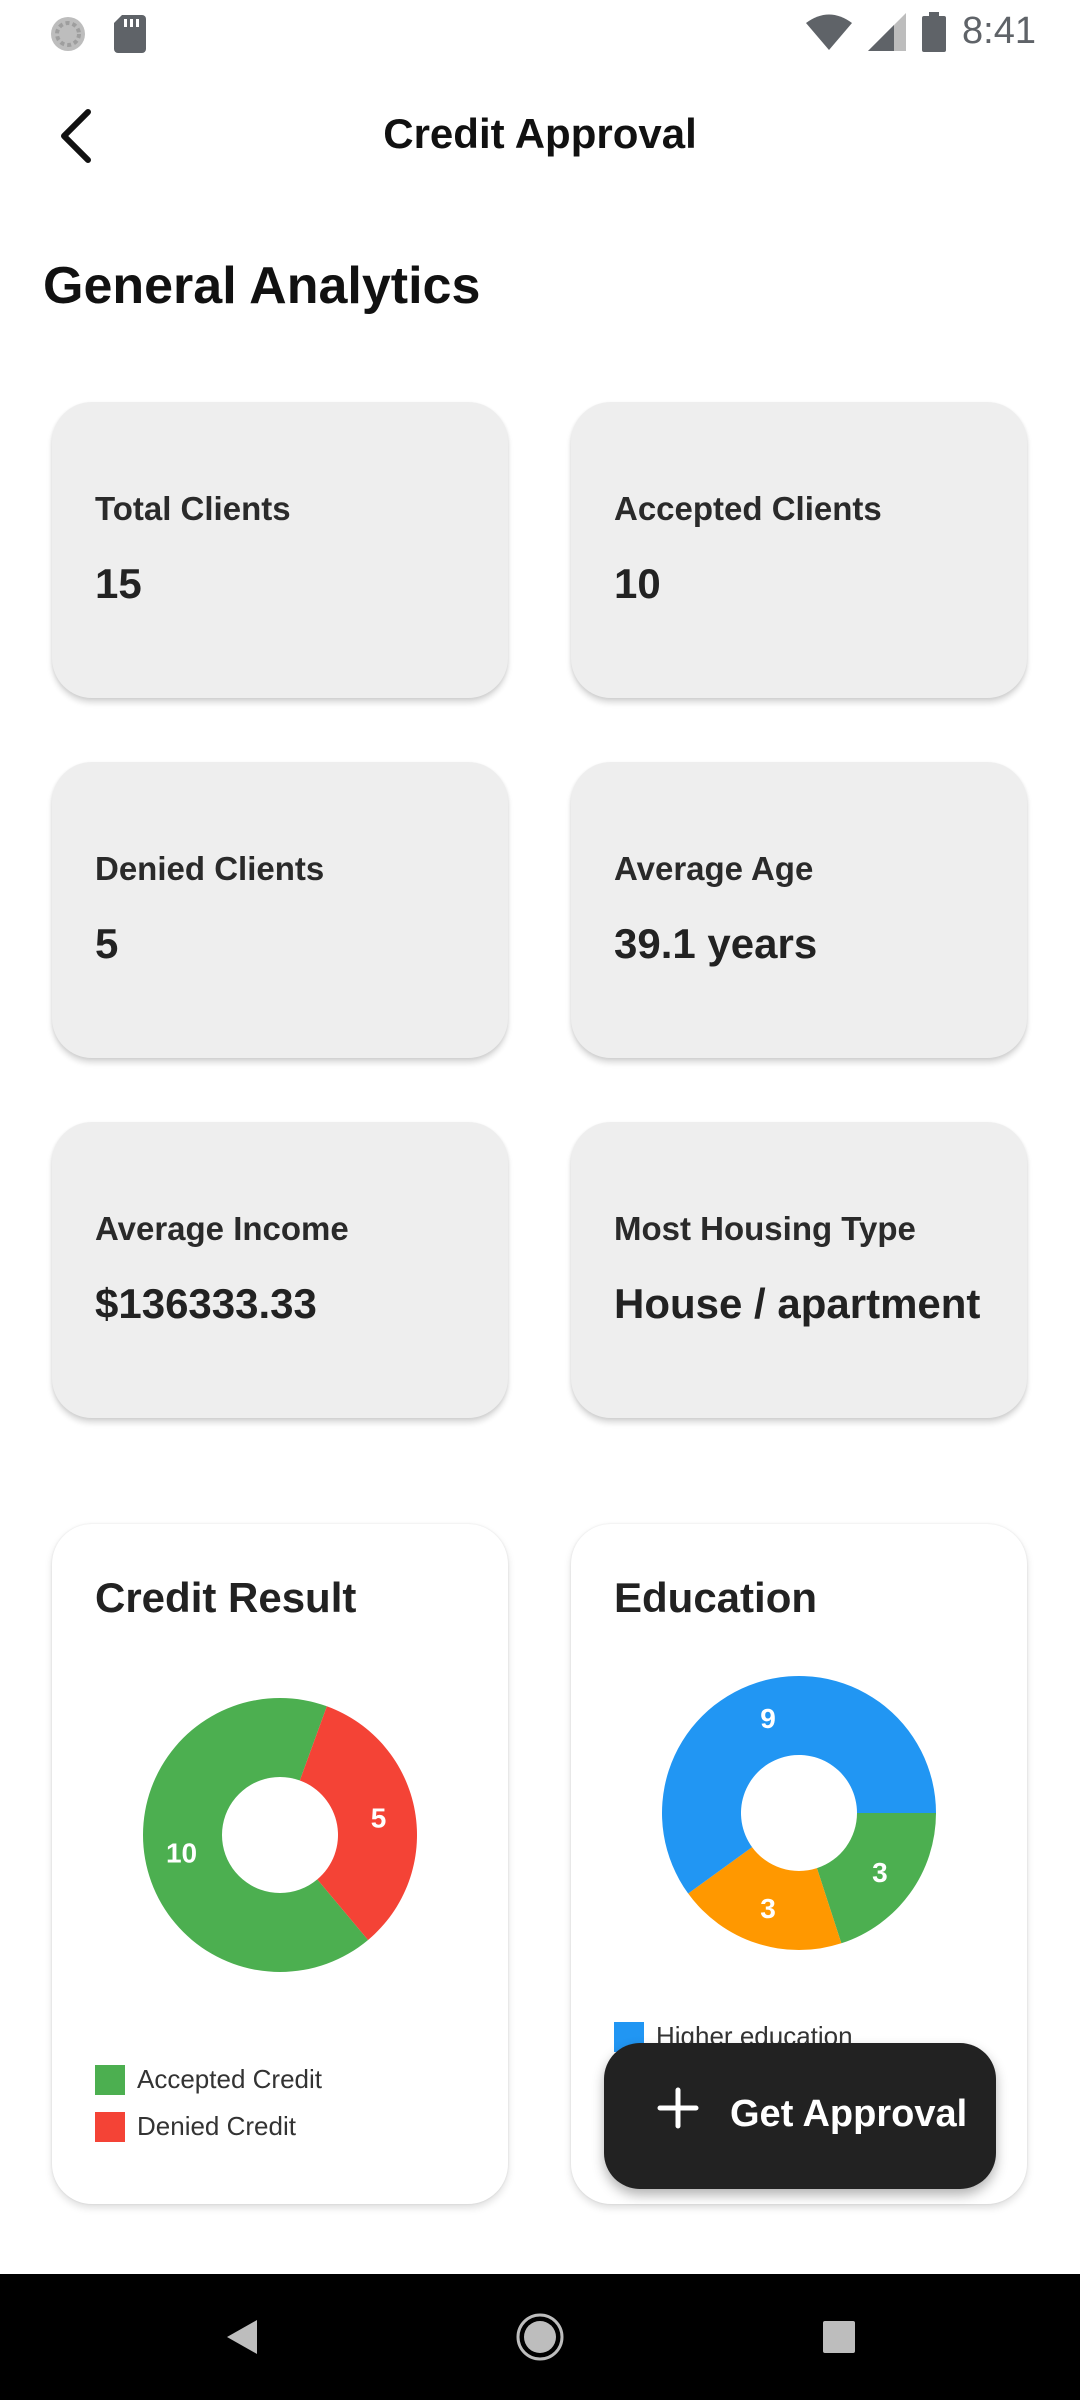 Image resolution: width=1080 pixels, height=2400 pixels. I want to click on stat-value: 15, so click(118, 583).